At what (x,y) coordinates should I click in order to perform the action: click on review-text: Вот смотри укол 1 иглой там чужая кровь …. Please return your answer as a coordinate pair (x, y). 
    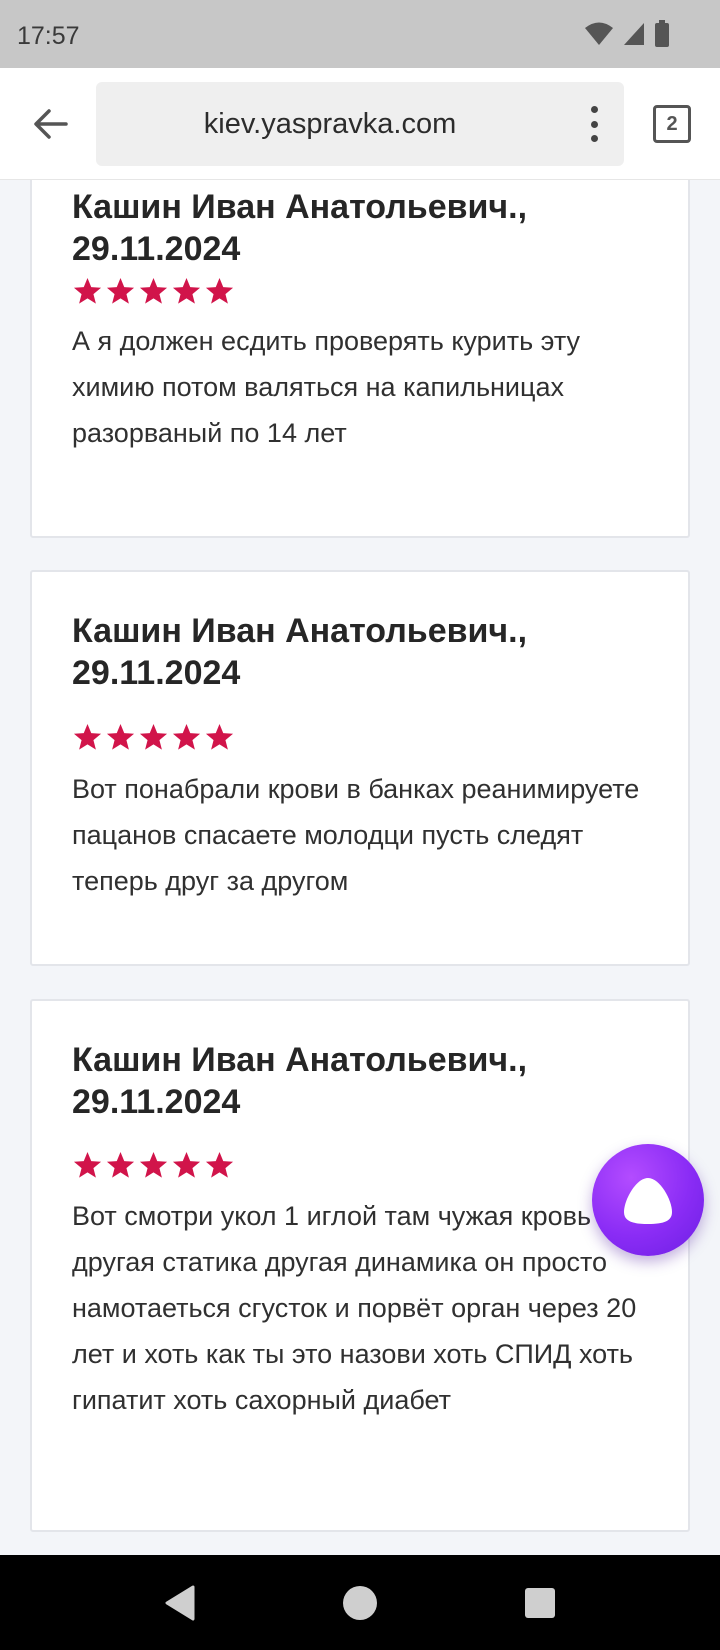
    Looking at the image, I should click on (354, 1308).